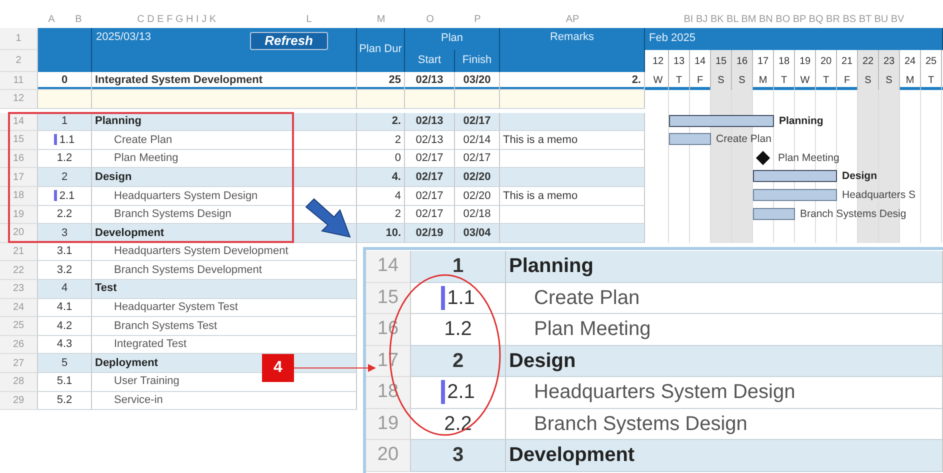  What do you see at coordinates (658, 61) in the screenshot?
I see `day-number: 12` at bounding box center [658, 61].